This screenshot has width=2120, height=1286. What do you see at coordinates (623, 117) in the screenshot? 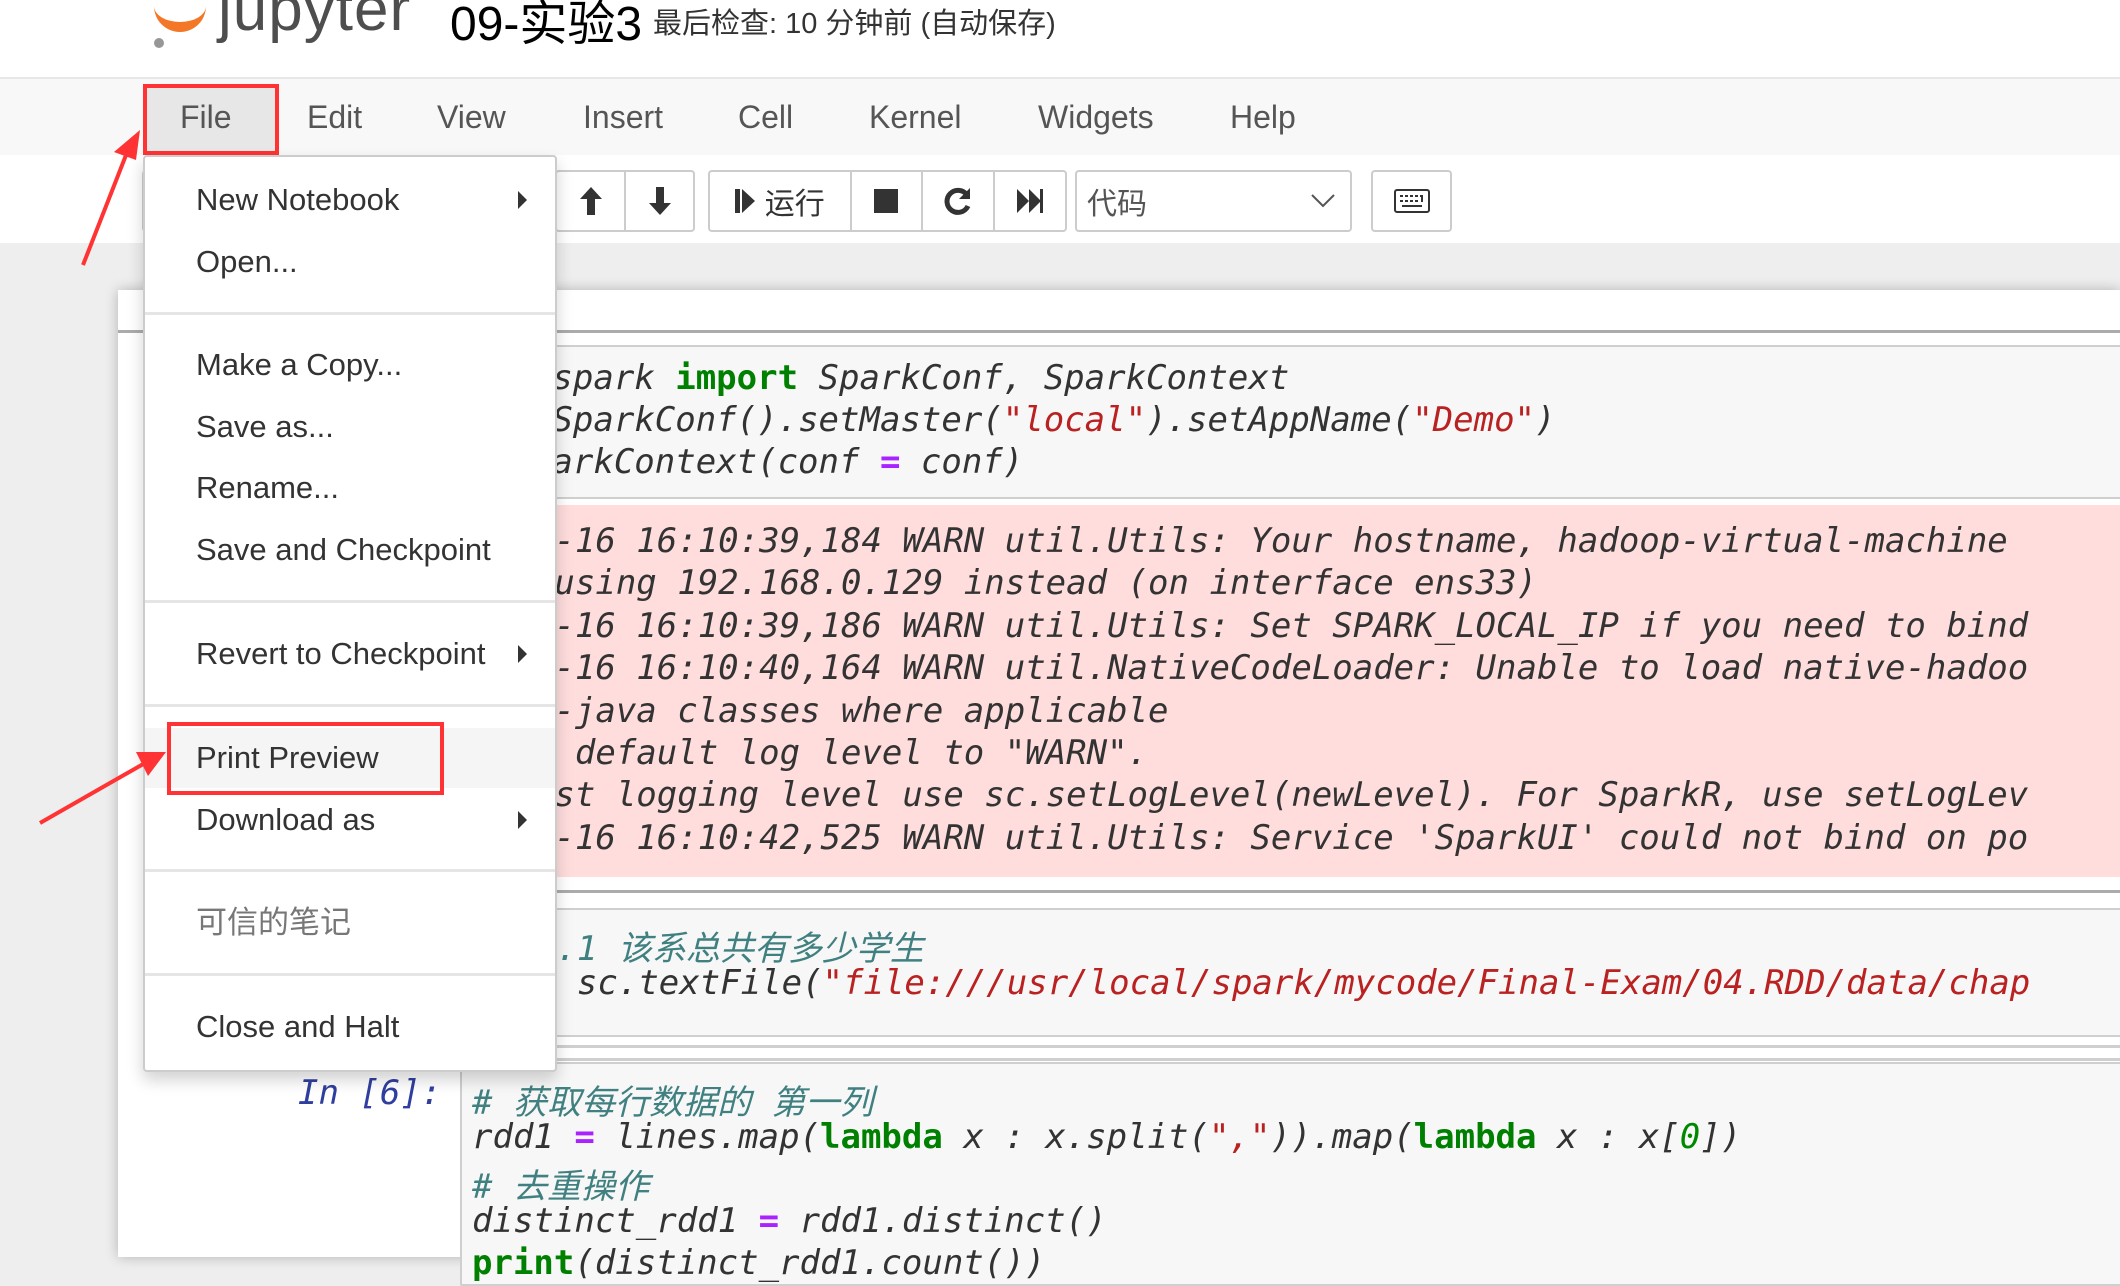
I see `menu-insert: Insert` at bounding box center [623, 117].